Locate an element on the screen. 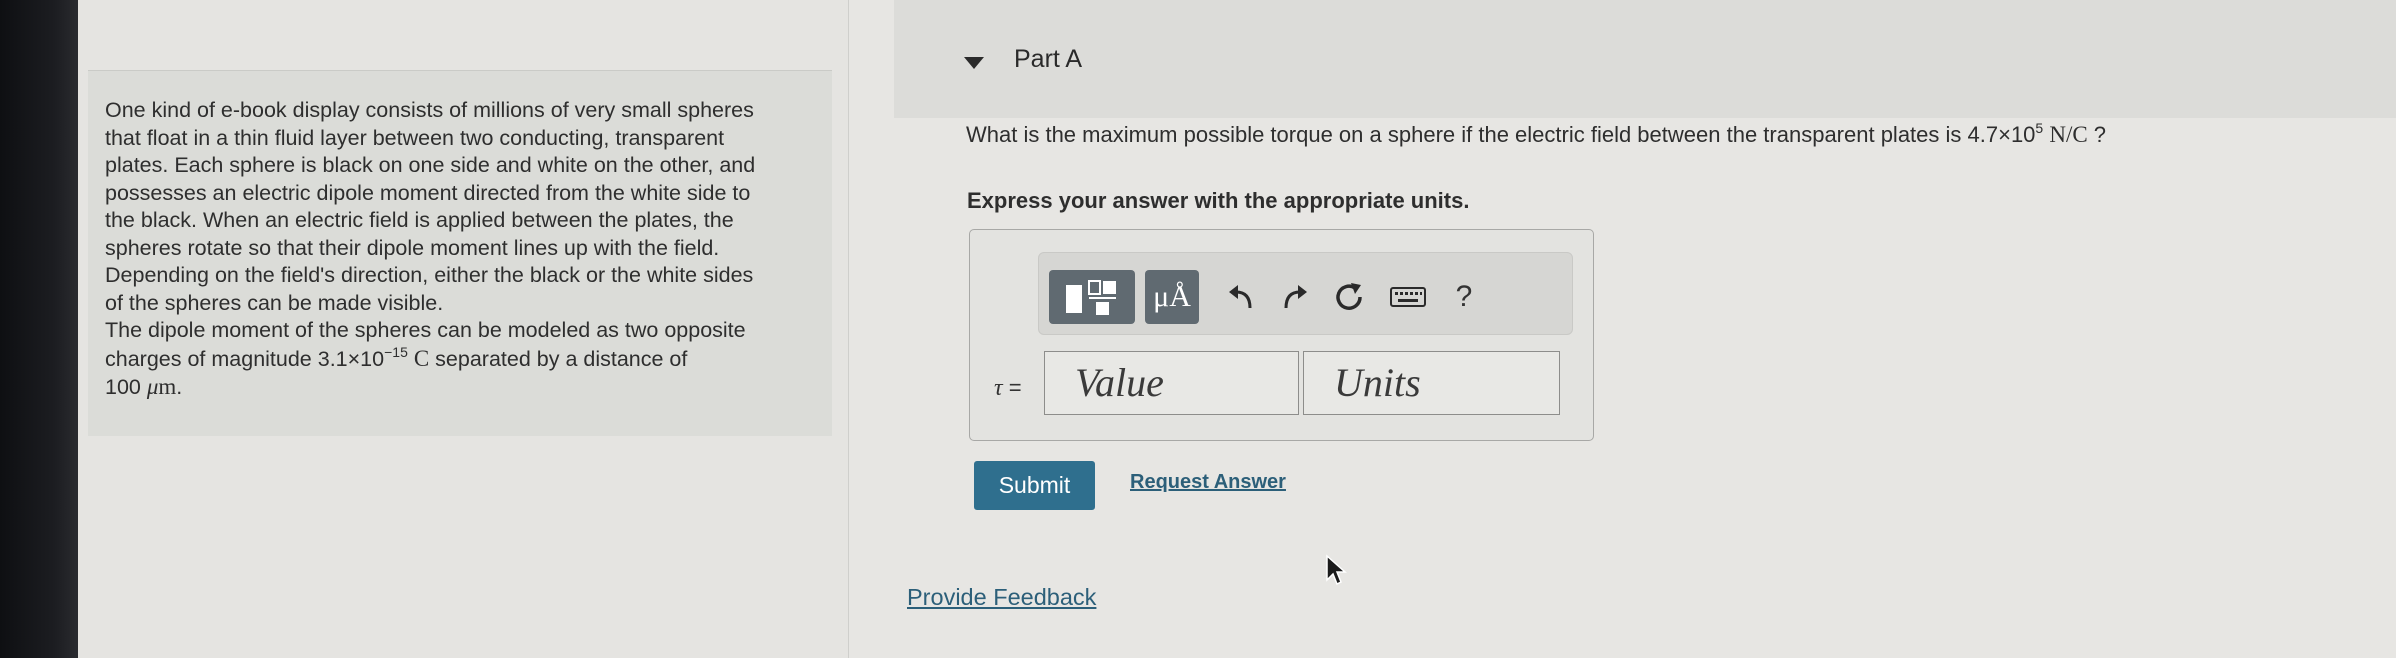 The width and height of the screenshot is (2396, 658). templates-button is located at coordinates (1092, 297).